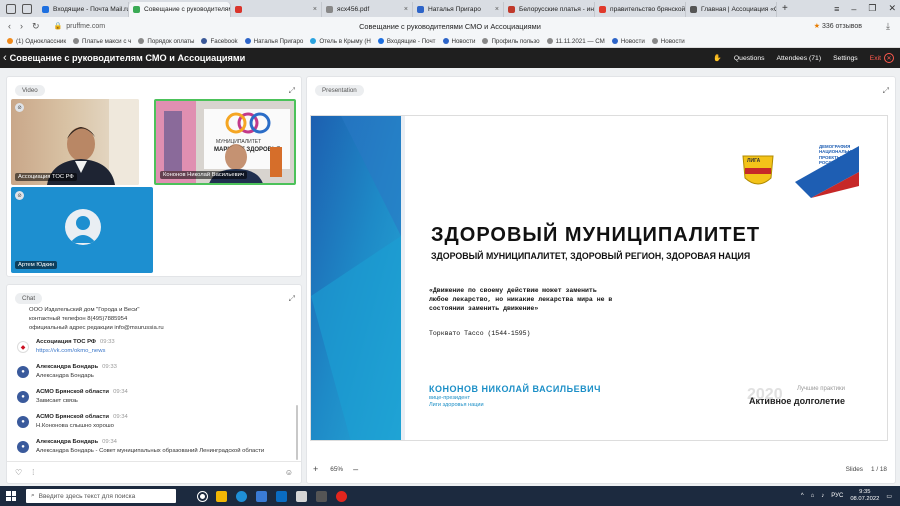 The width and height of the screenshot is (900, 506). I want to click on bookmark-label: (1) Одноклассник, so click(41, 41).